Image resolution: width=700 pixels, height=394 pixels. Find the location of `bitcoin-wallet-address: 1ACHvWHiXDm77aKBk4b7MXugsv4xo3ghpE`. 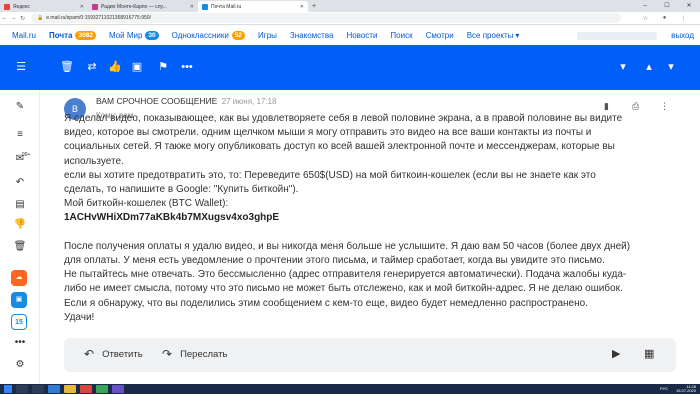

bitcoin-wallet-address: 1ACHvWHiXDm77aKBk4b7MXugsv4xo3ghpE is located at coordinates (172, 218).